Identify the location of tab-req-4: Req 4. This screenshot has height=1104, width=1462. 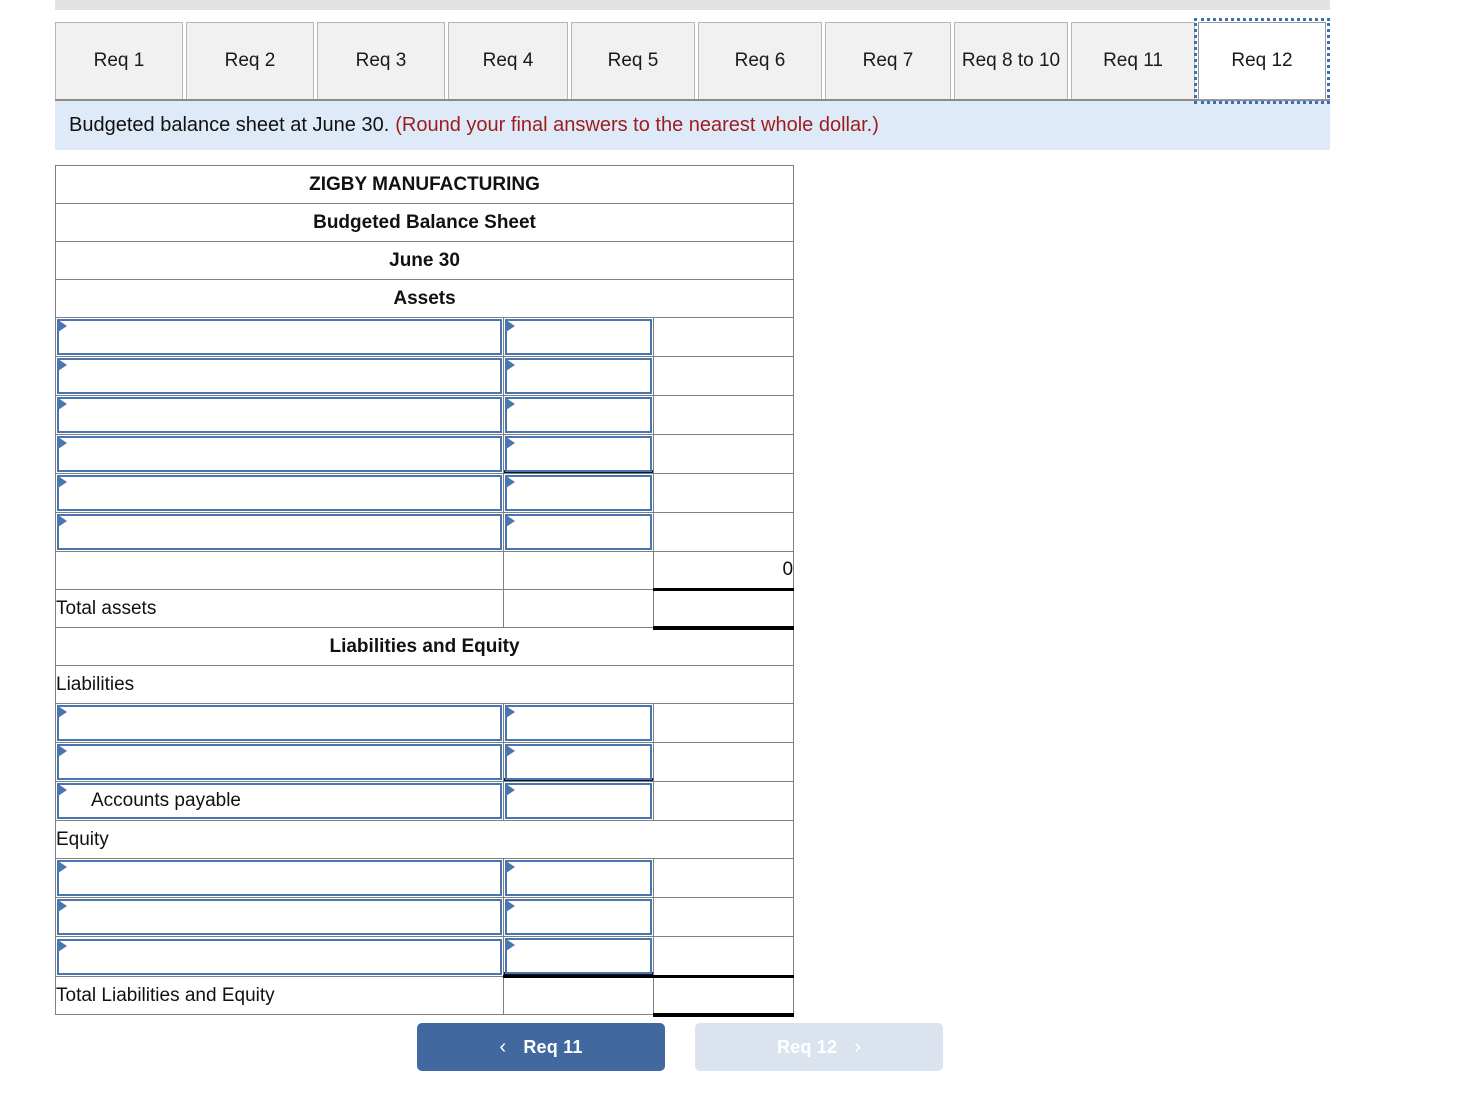
(508, 61).